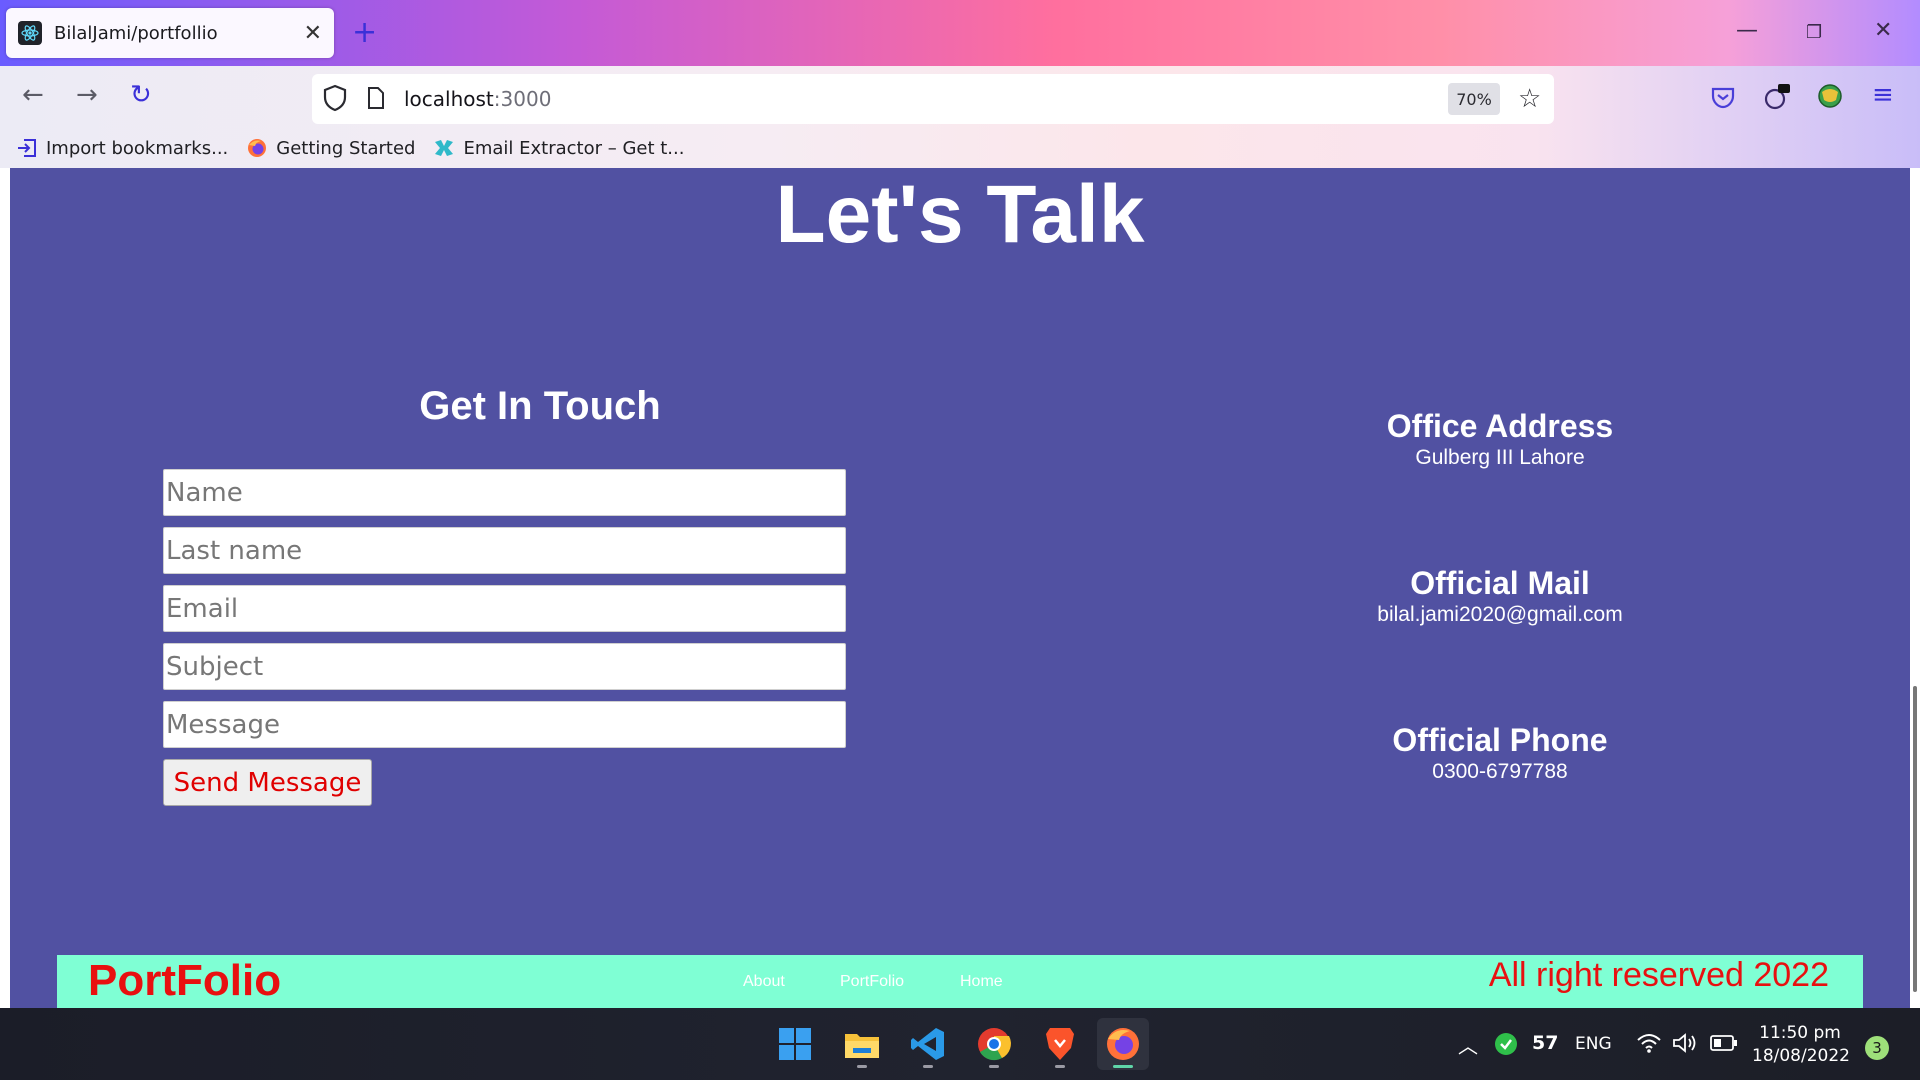 This screenshot has height=1080, width=1920. Describe the element at coordinates (960, 33) in the screenshot. I see `browser-titlebar: BilalJami/portfollio ✕ + — ❐ ✕` at that location.